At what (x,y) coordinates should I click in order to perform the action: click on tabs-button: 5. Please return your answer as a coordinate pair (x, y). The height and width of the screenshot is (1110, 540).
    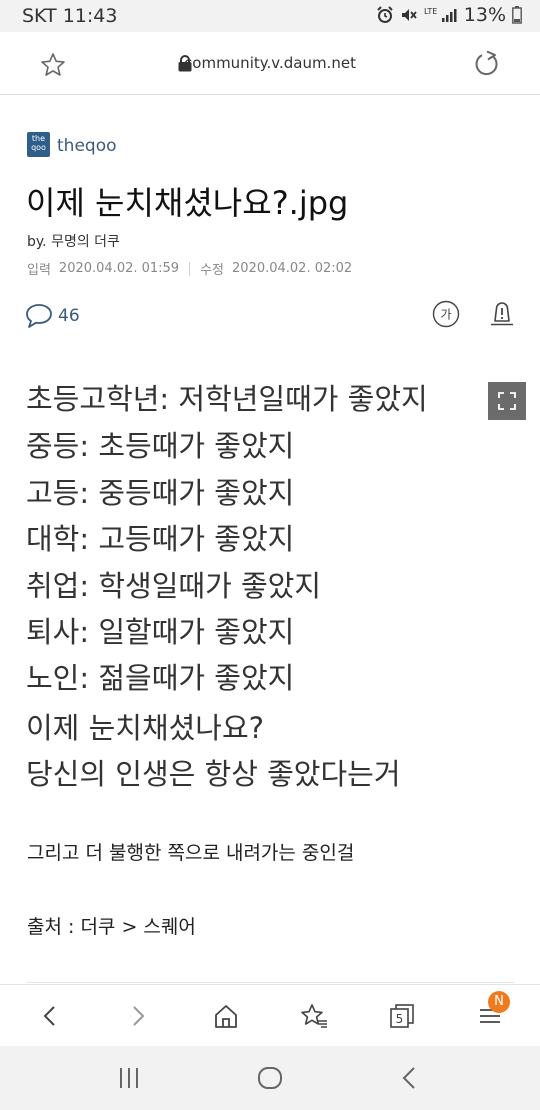
    Looking at the image, I should click on (402, 1016).